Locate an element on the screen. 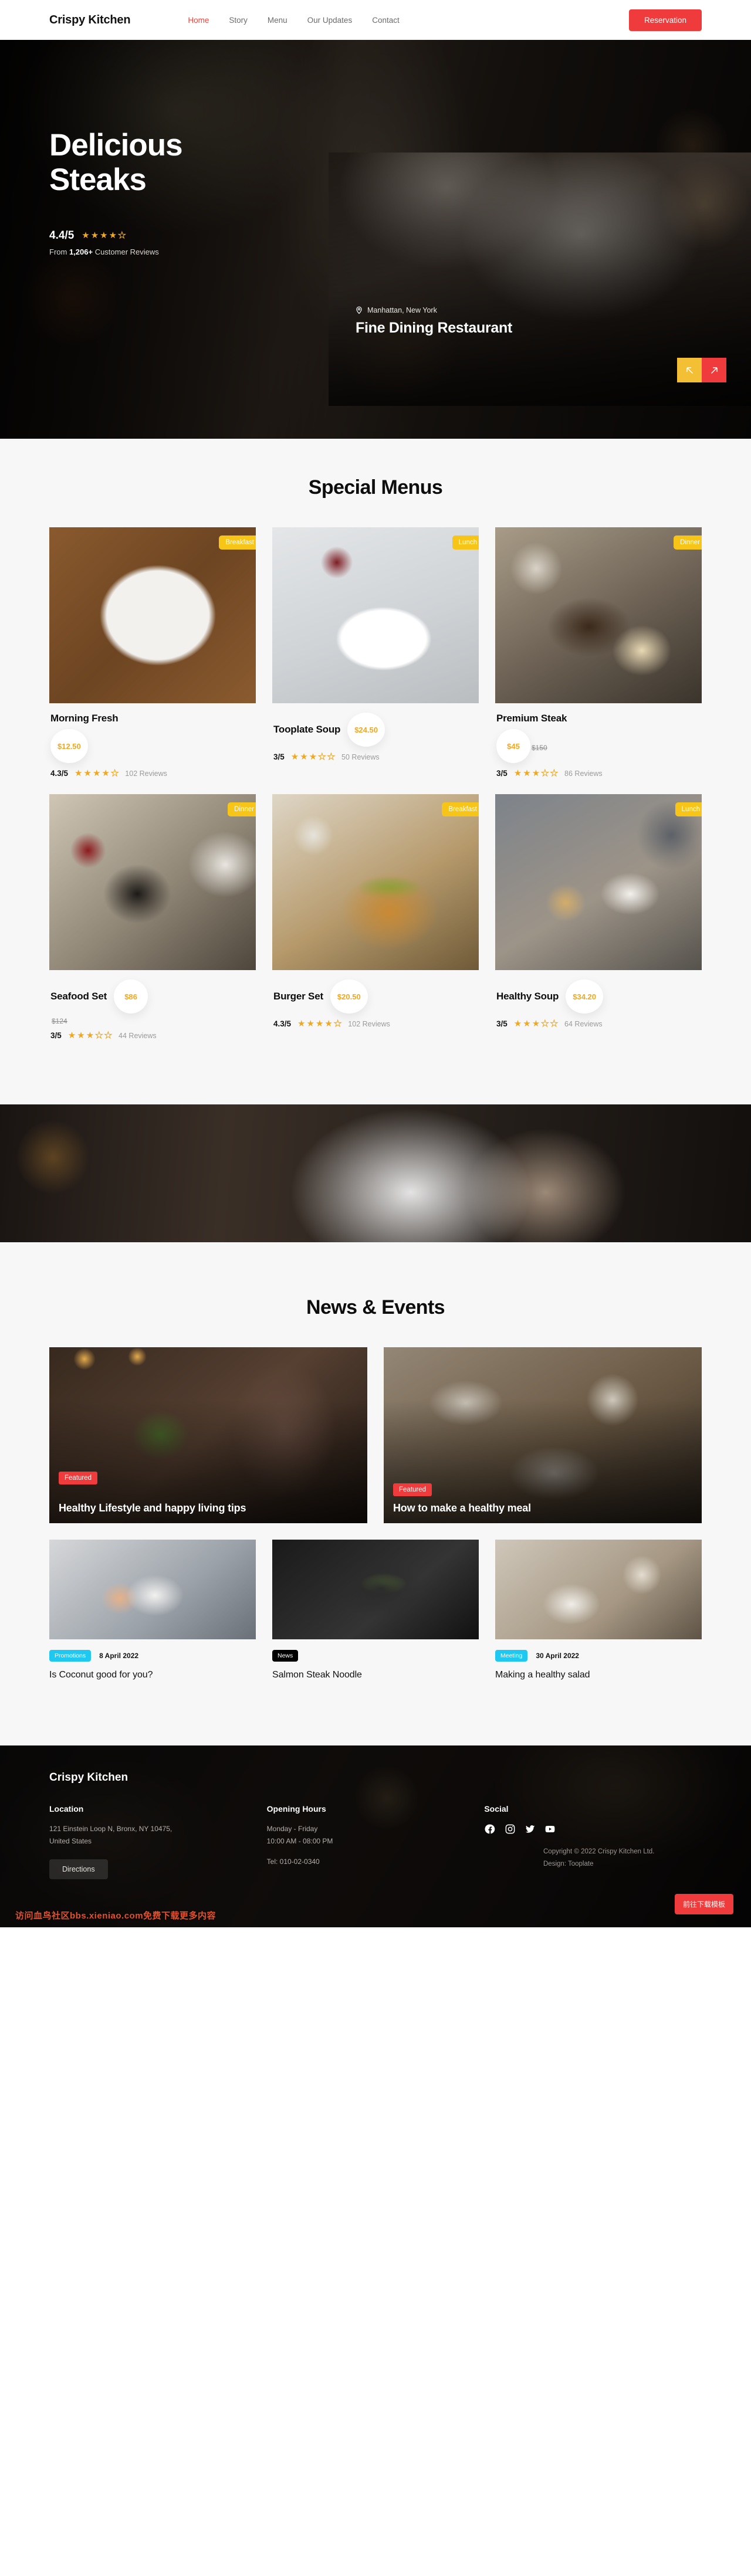 The width and height of the screenshot is (751, 2576). menu-thumbnail: Dinner is located at coordinates (598, 615).